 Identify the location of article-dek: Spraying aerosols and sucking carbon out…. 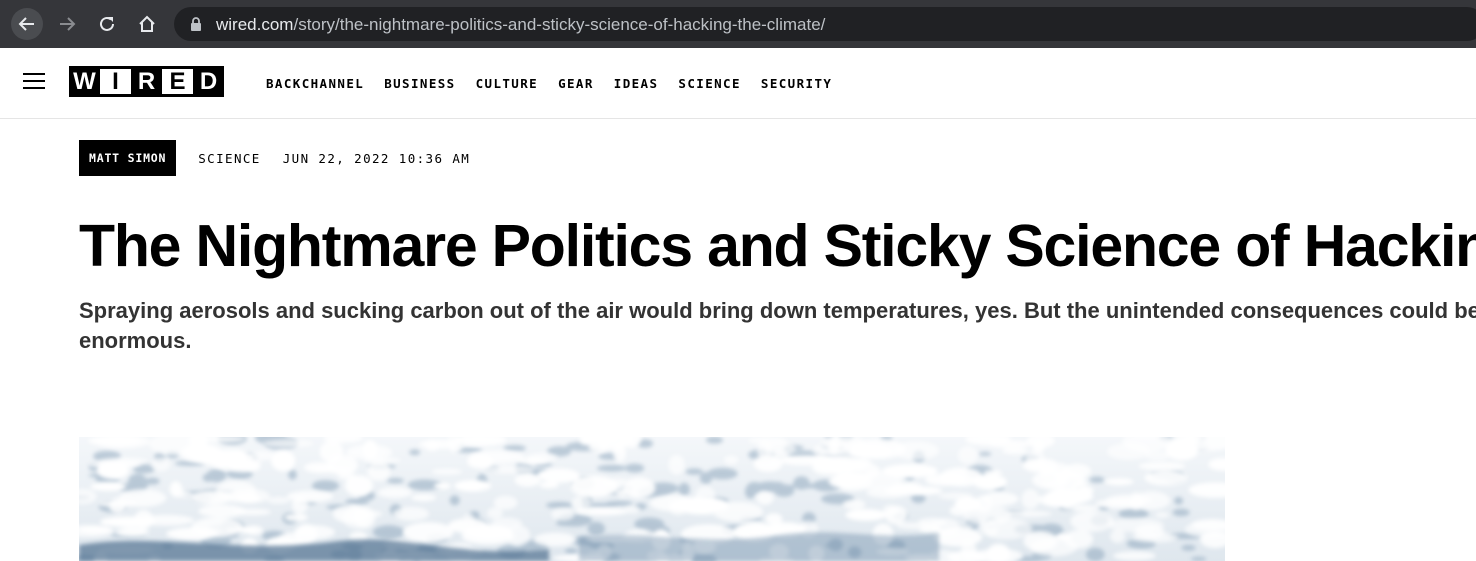
(777, 325).